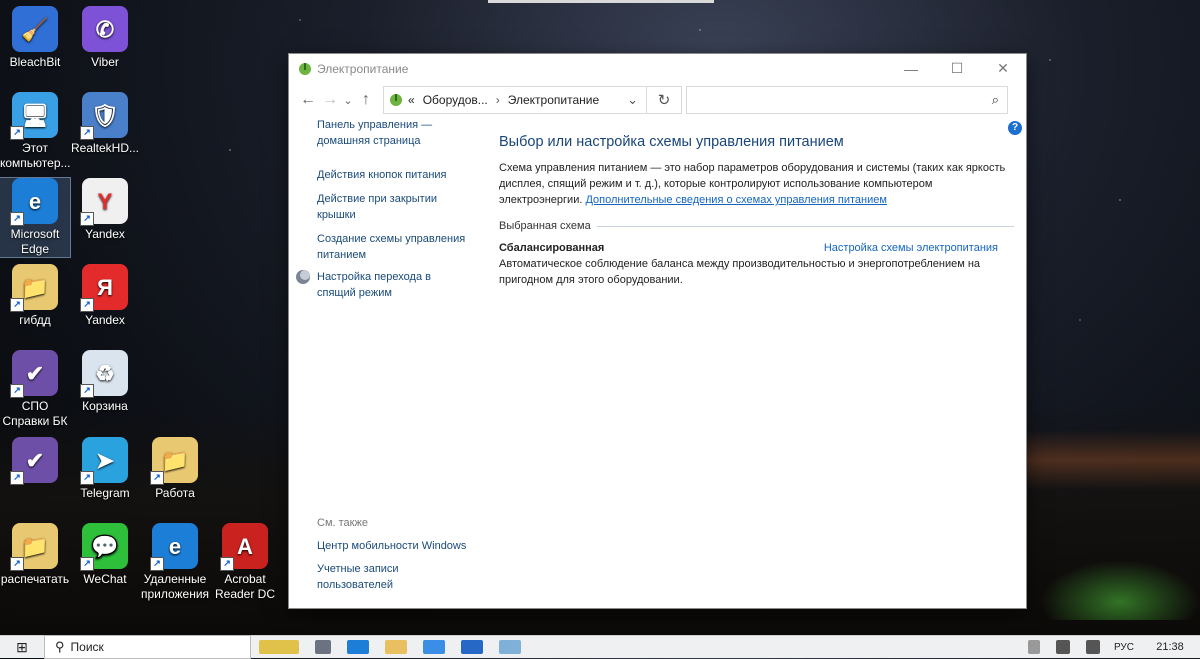  Describe the element at coordinates (957, 68) in the screenshot. I see `maximize-button: ☐` at that location.